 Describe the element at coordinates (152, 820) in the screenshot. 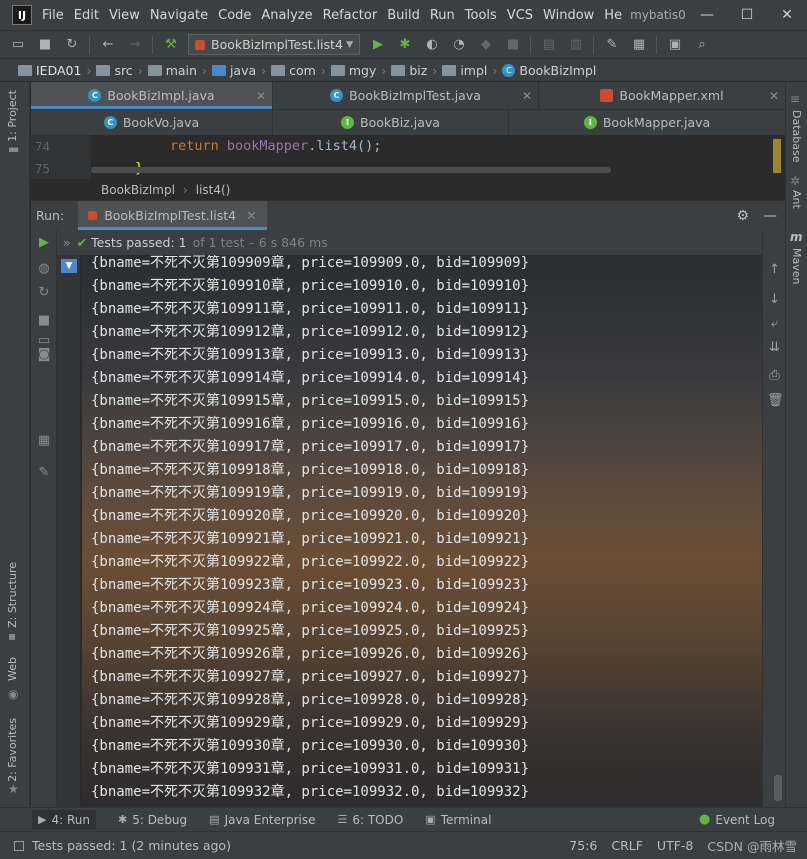

I see `debug-tool-button: ✱ 5: Debug` at that location.